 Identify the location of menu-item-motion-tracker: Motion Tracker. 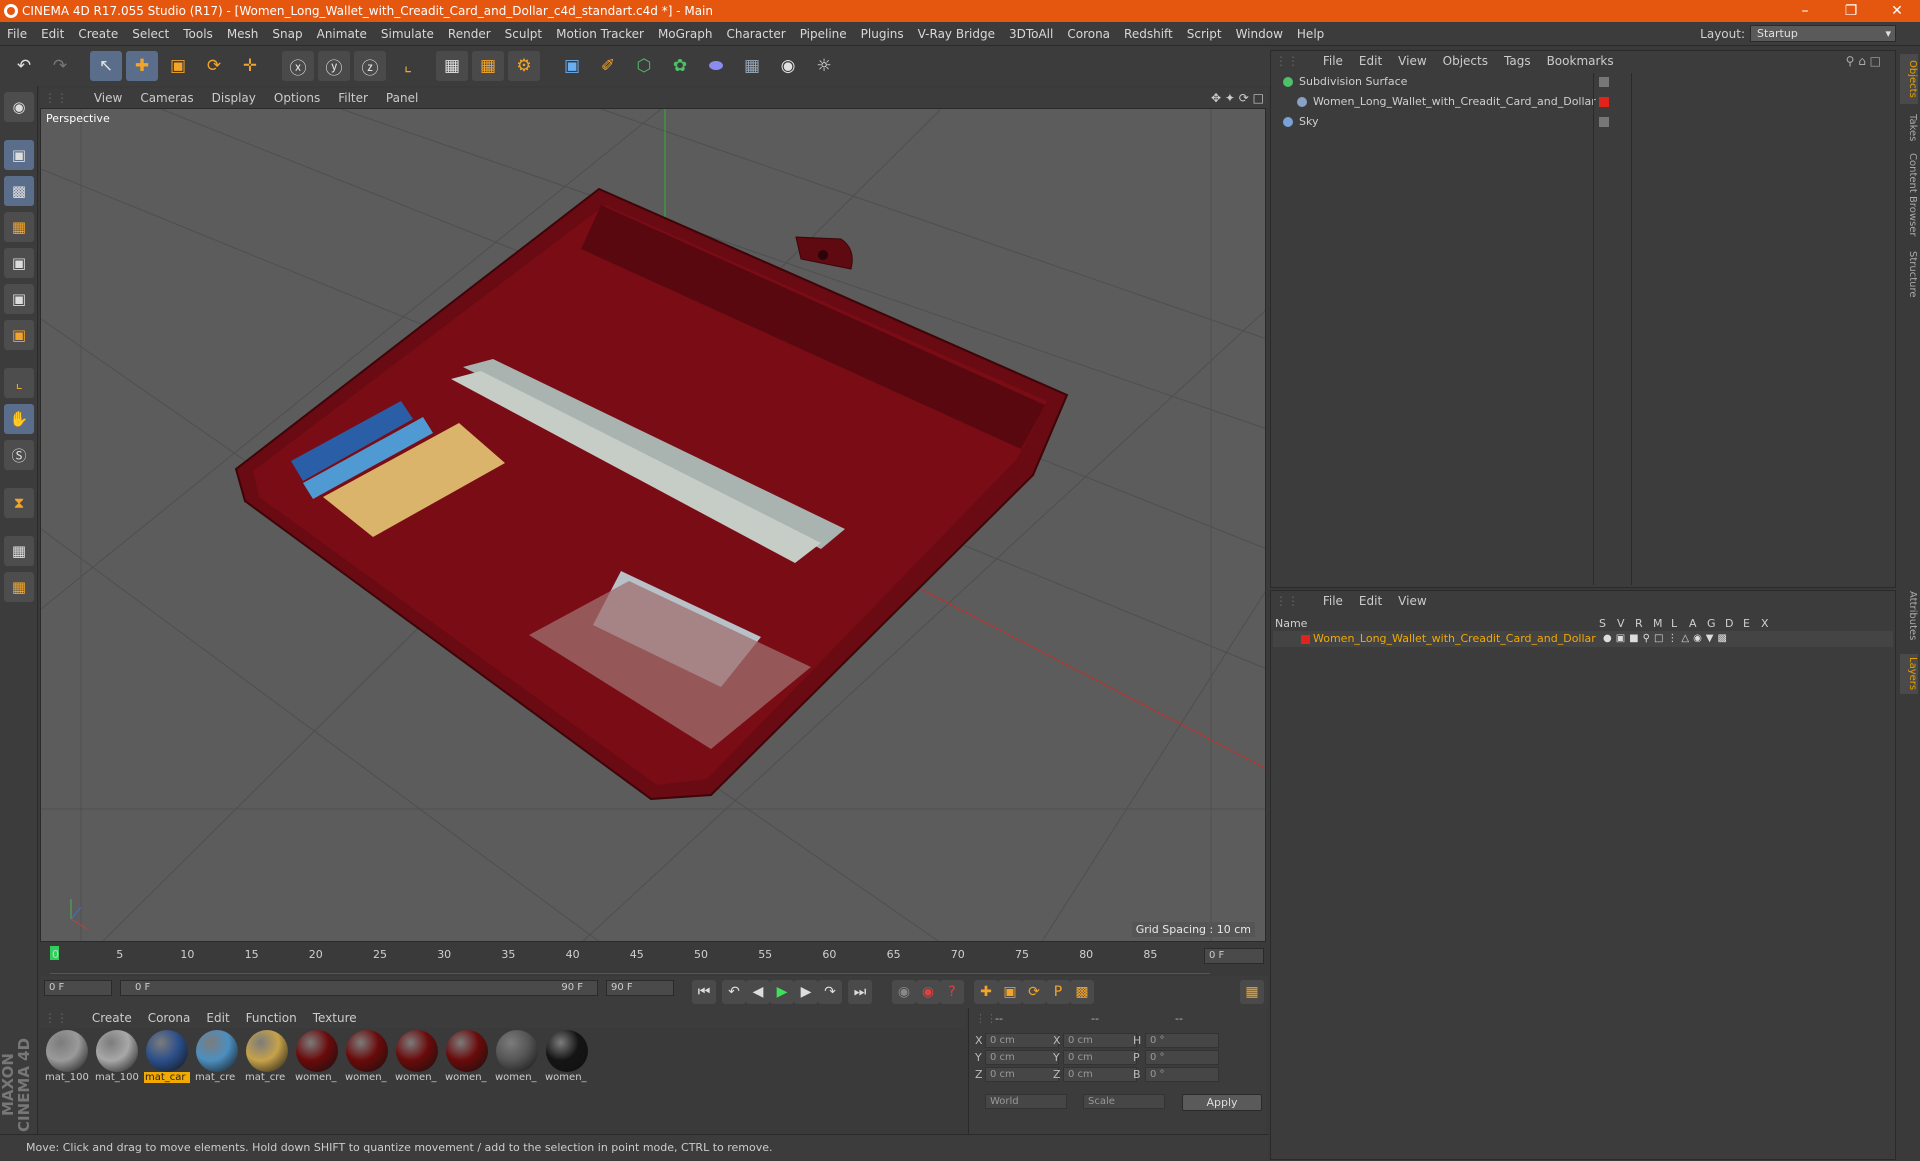
(600, 34).